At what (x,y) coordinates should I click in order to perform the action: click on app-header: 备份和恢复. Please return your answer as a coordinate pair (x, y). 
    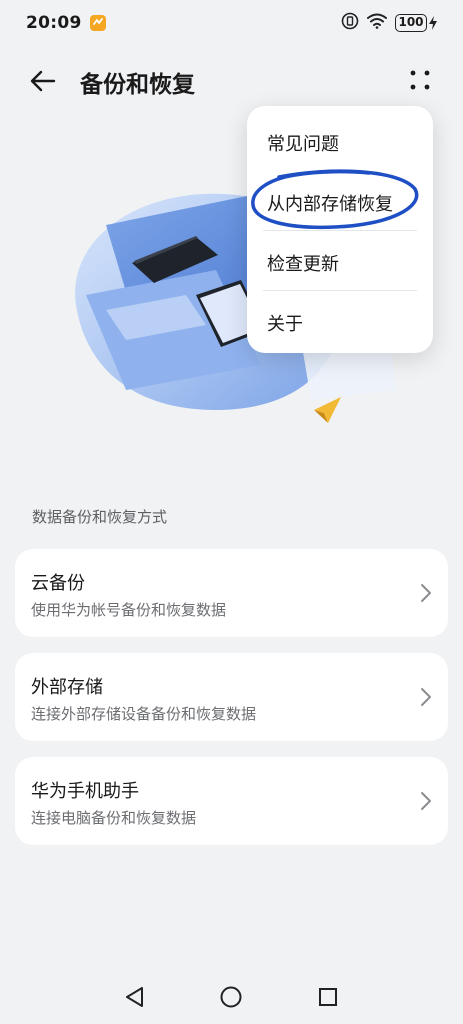
    Looking at the image, I should click on (231, 81).